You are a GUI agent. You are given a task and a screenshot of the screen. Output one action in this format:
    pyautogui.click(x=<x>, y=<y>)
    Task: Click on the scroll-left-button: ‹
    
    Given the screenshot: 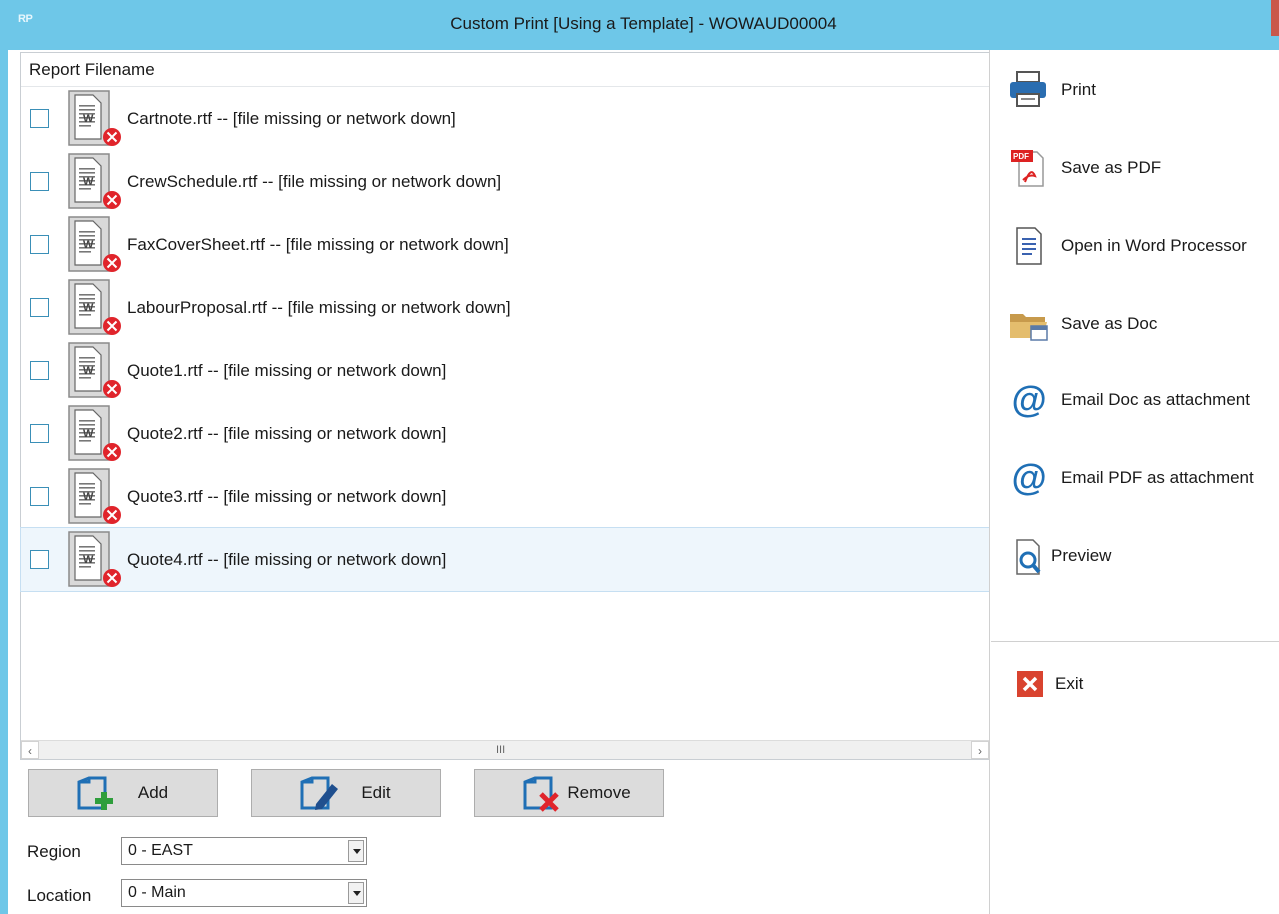 What is the action you would take?
    pyautogui.click(x=30, y=750)
    